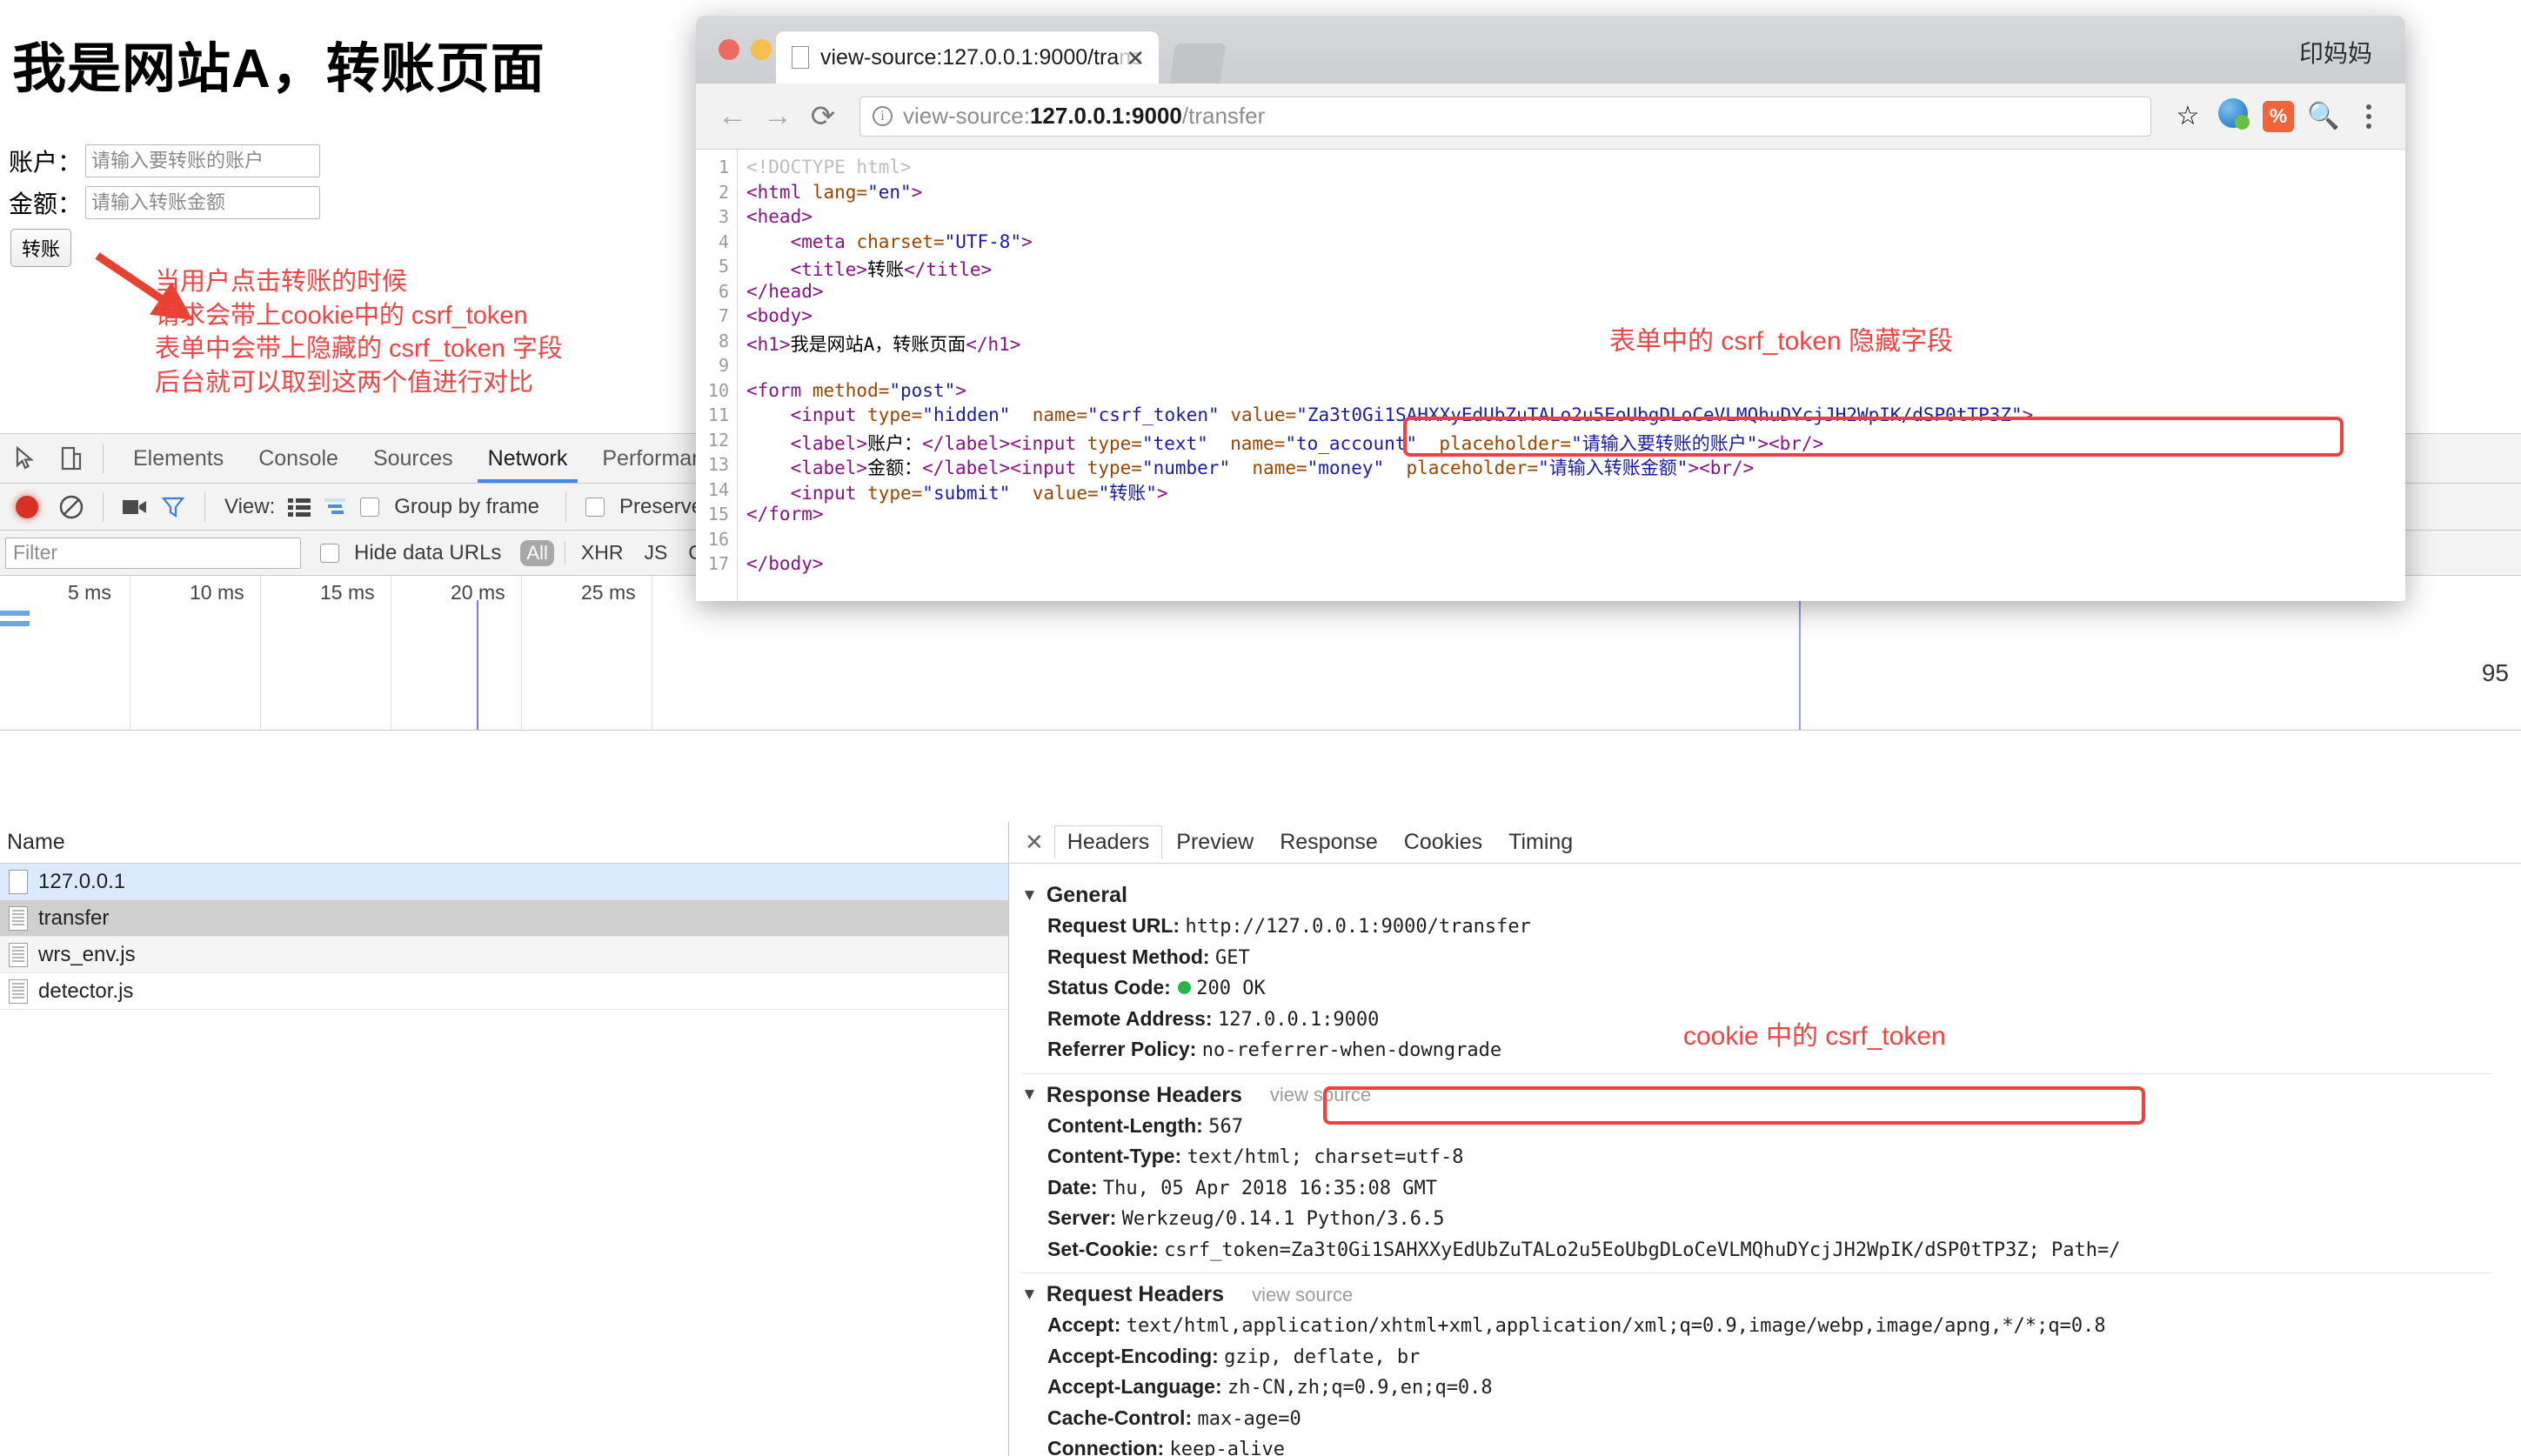 This screenshot has height=1456, width=2521. Describe the element at coordinates (718, 440) in the screenshot. I see `line-number: 12` at that location.